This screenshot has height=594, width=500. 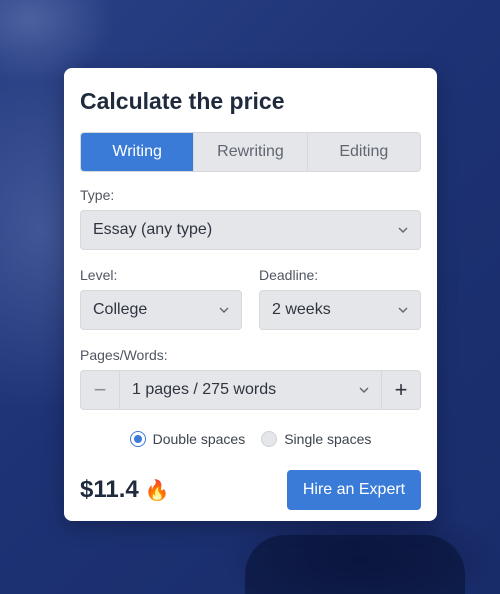 I want to click on type-value: Essay (any type), so click(x=153, y=229).